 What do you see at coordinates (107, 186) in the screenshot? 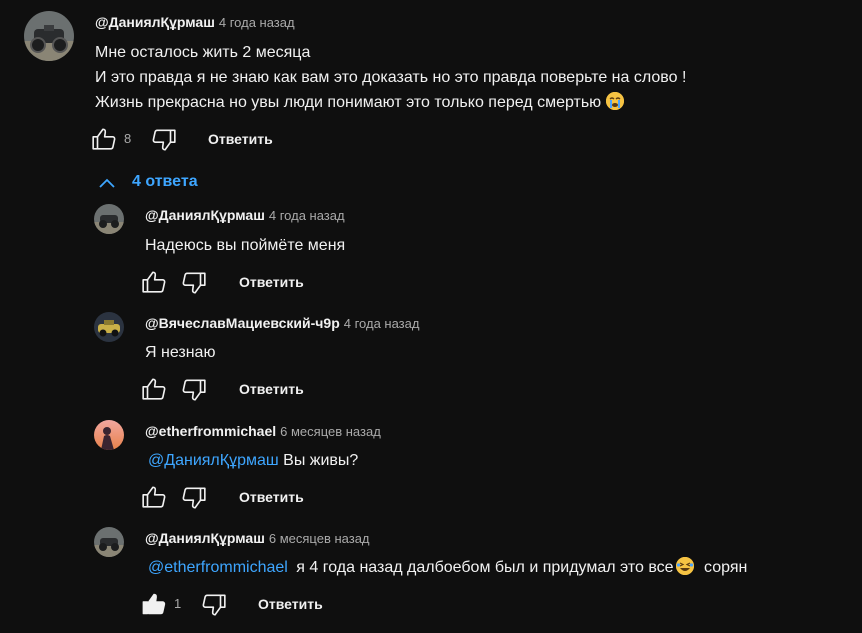
I see `chevron-up-icon` at bounding box center [107, 186].